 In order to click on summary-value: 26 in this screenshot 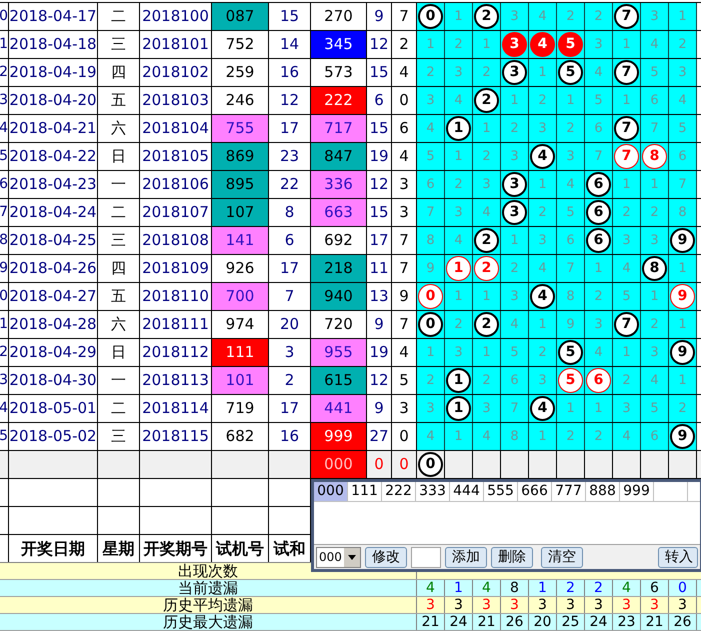, I will do `click(683, 622)`.